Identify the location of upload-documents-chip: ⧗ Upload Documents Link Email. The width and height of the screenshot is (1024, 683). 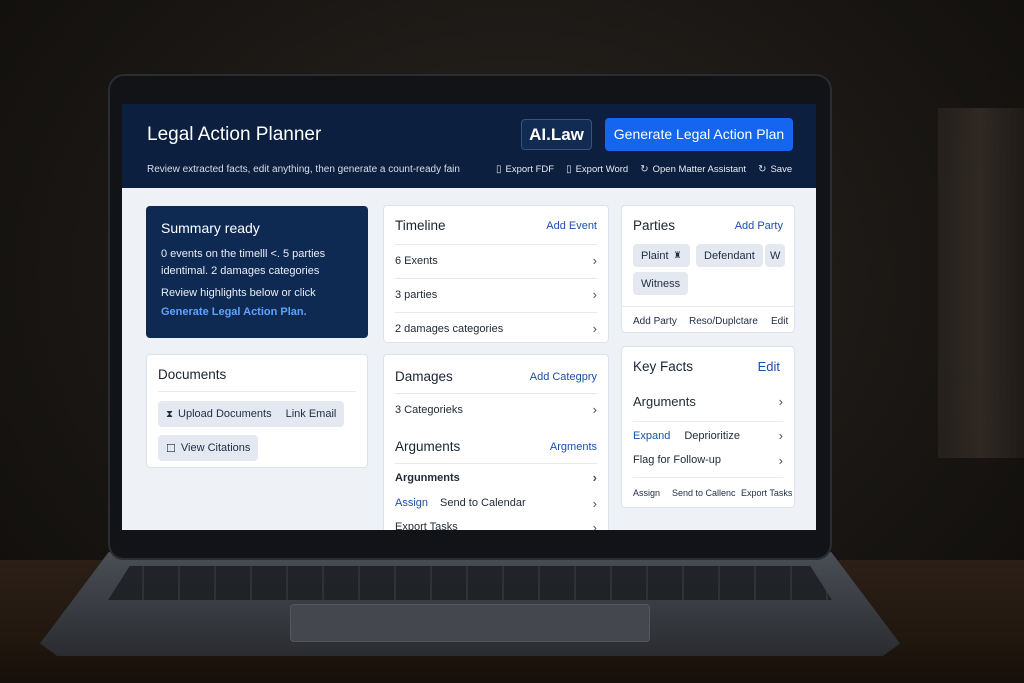
(251, 414).